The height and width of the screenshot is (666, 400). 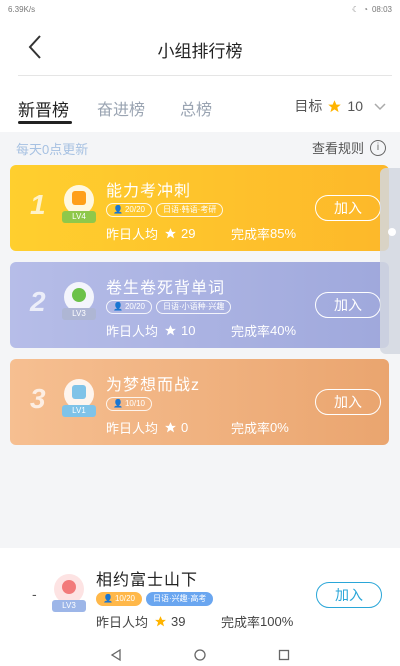 I want to click on rules-label: 查看规则, so click(x=337, y=148).